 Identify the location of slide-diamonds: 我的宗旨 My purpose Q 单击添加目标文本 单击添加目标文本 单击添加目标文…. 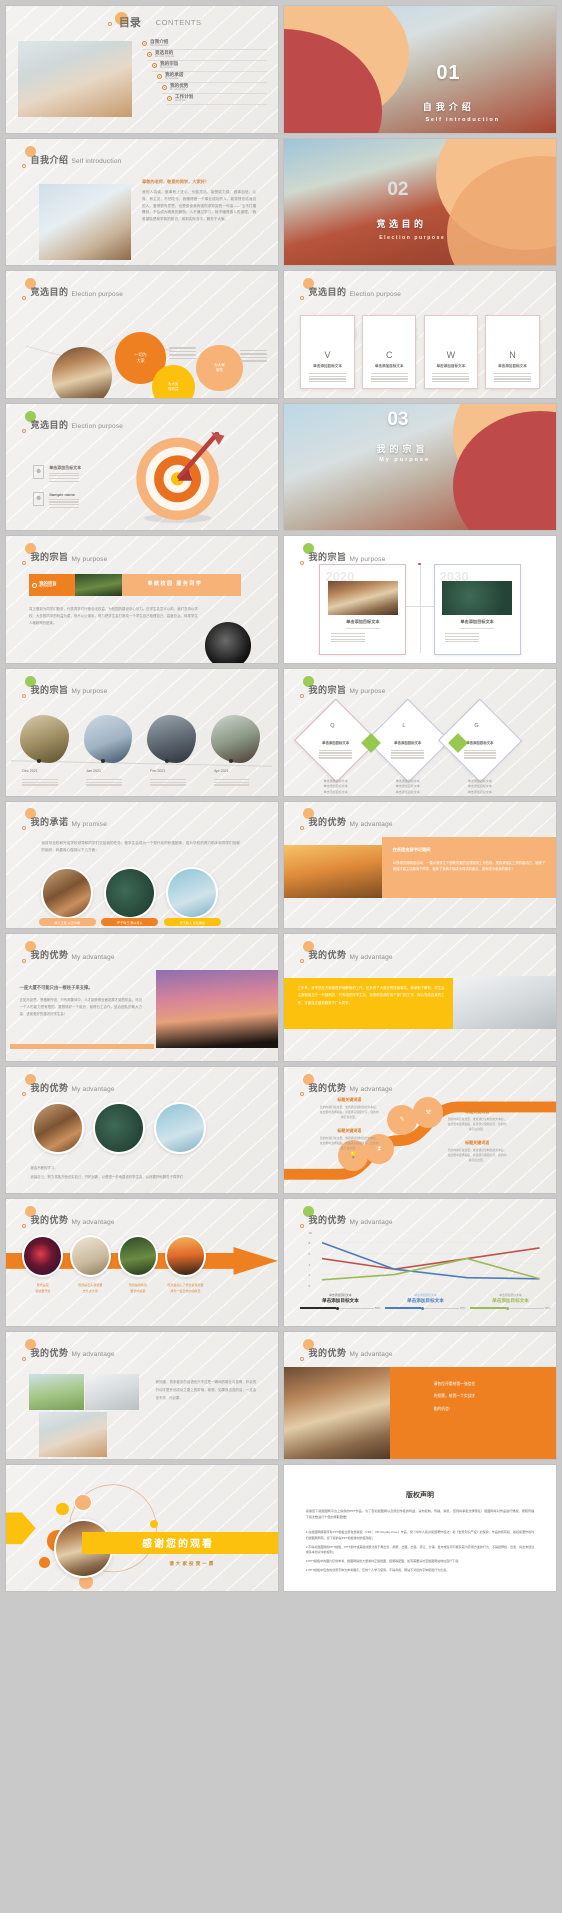
(420, 732).